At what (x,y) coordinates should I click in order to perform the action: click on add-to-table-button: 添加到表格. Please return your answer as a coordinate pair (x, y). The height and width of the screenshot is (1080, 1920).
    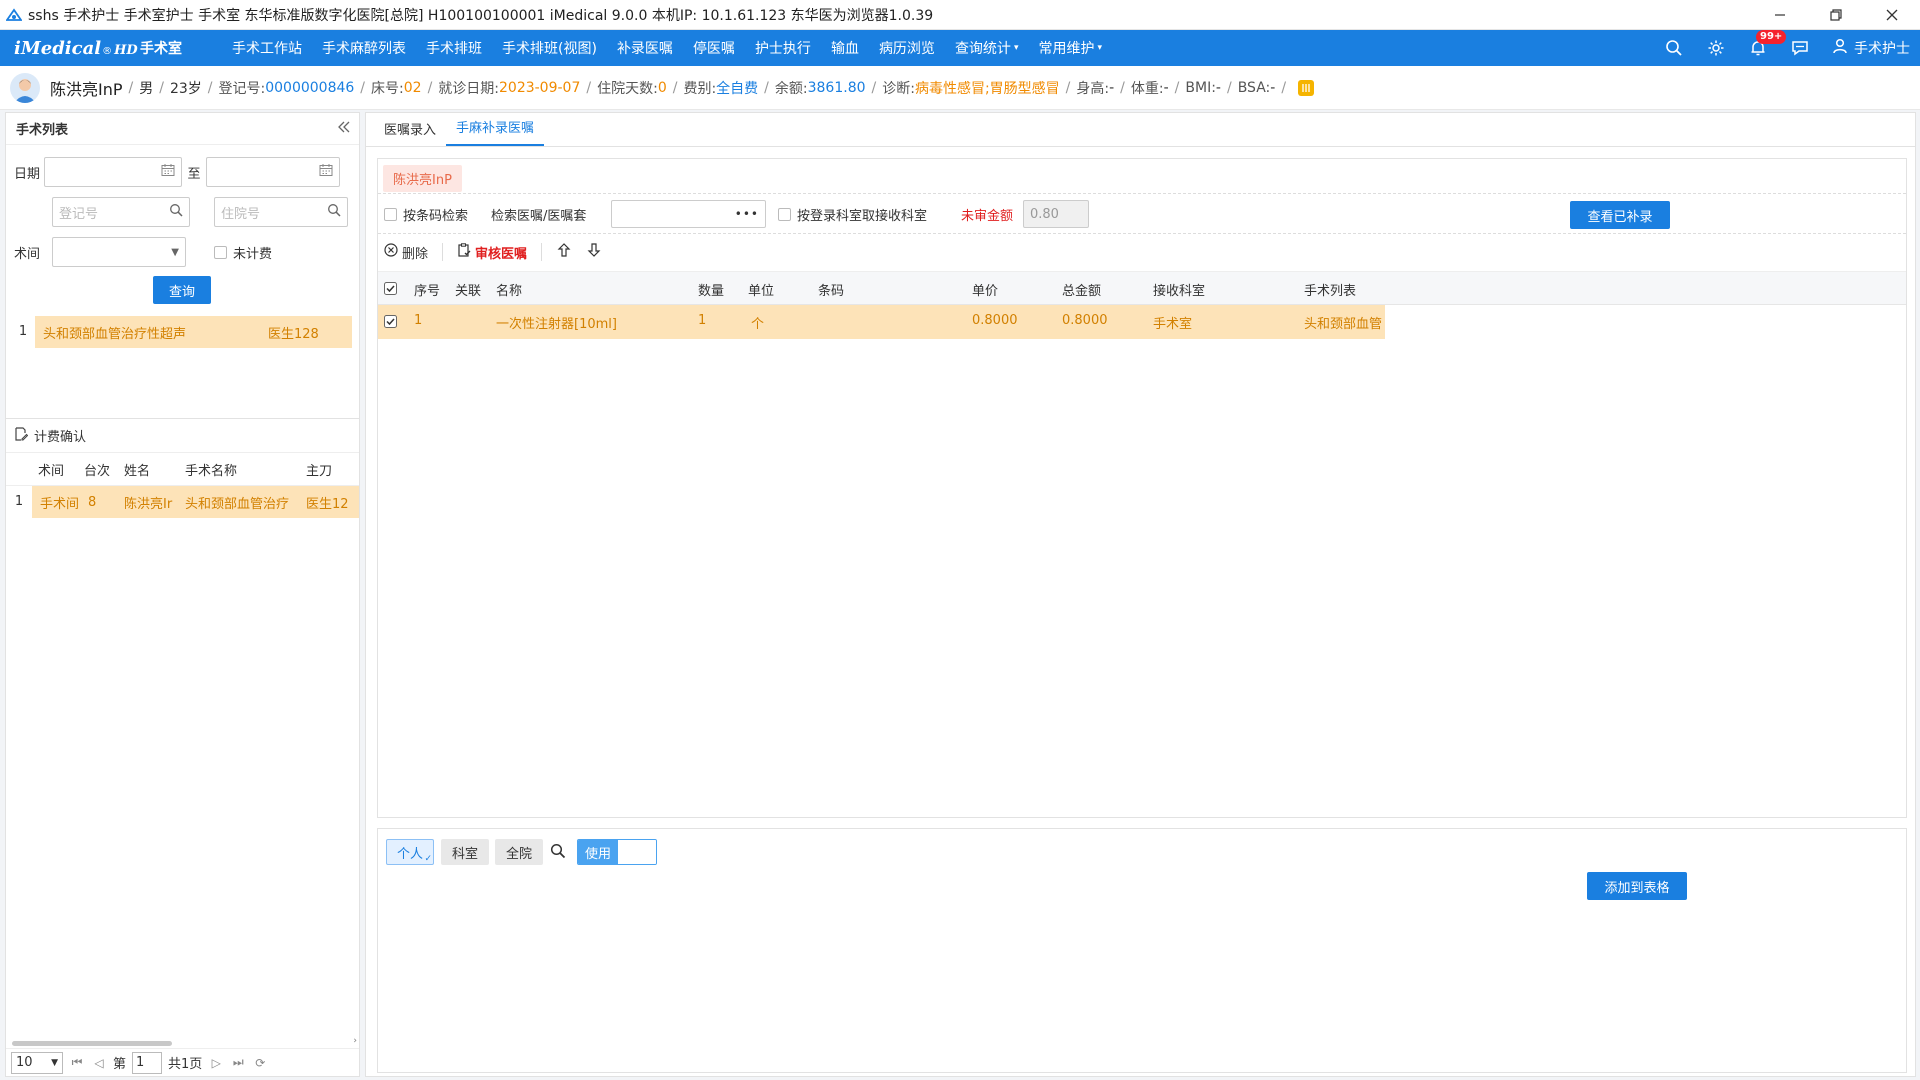
    Looking at the image, I should click on (1637, 886).